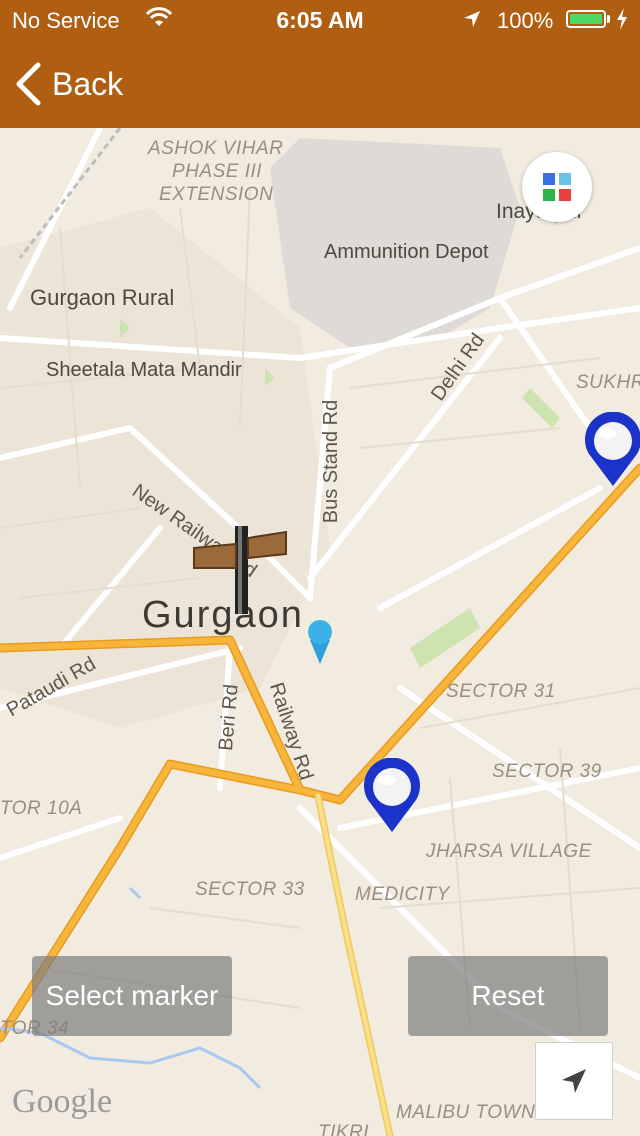 This screenshot has height=1136, width=640. Describe the element at coordinates (344, 1129) in the screenshot. I see `map-label-tikri: TIKRI` at that location.